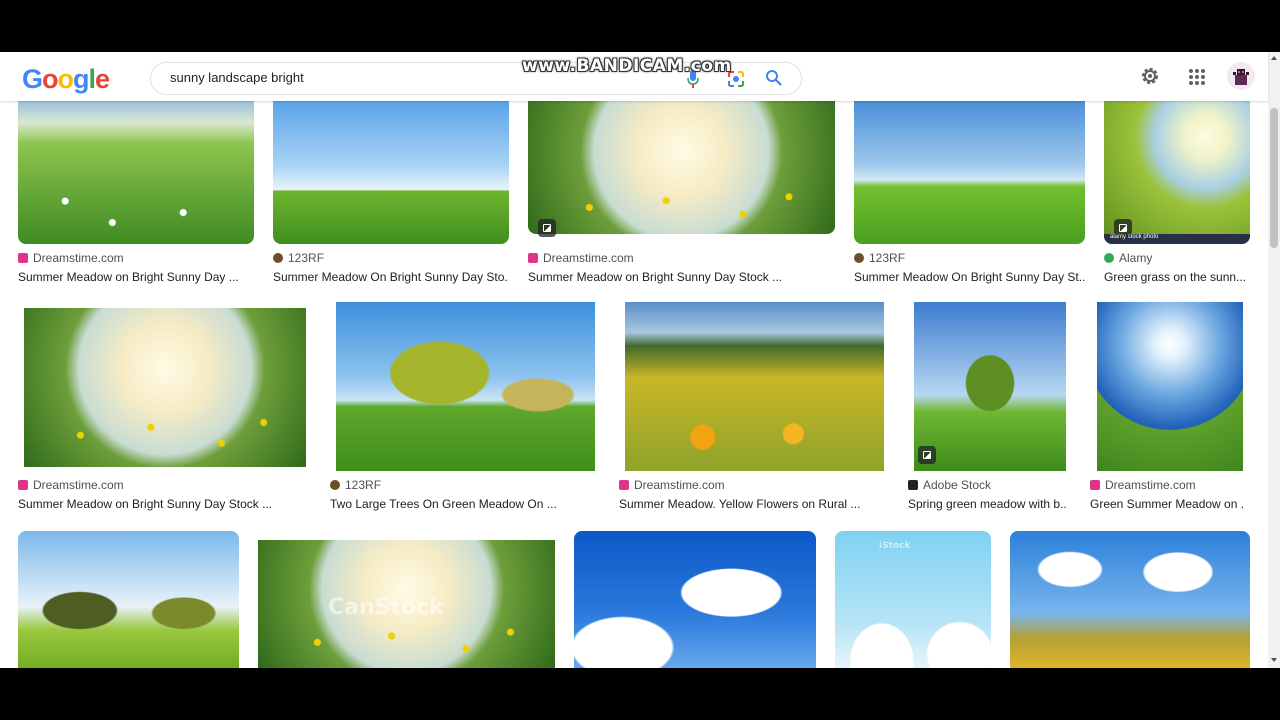  Describe the element at coordinates (1109, 258) in the screenshot. I see `alamy-icon` at that location.